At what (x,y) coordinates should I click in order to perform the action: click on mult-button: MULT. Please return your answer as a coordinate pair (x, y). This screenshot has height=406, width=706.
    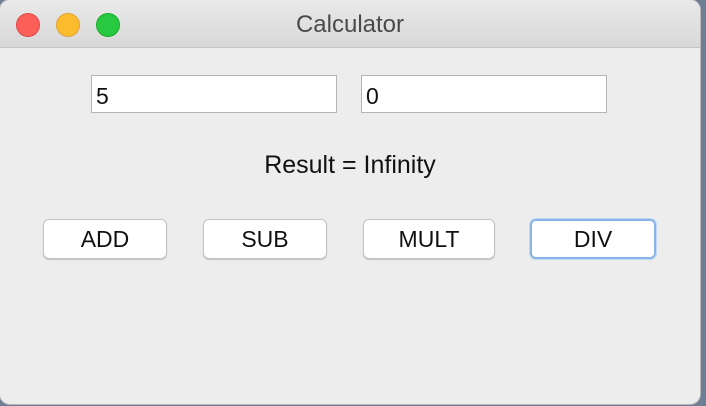
    Looking at the image, I should click on (429, 239).